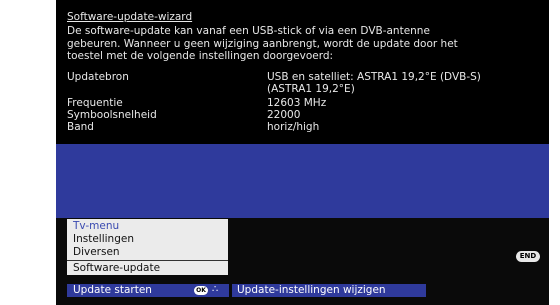 The width and height of the screenshot is (560, 305). I want to click on menu-item-diversen: Diversen, so click(147, 252).